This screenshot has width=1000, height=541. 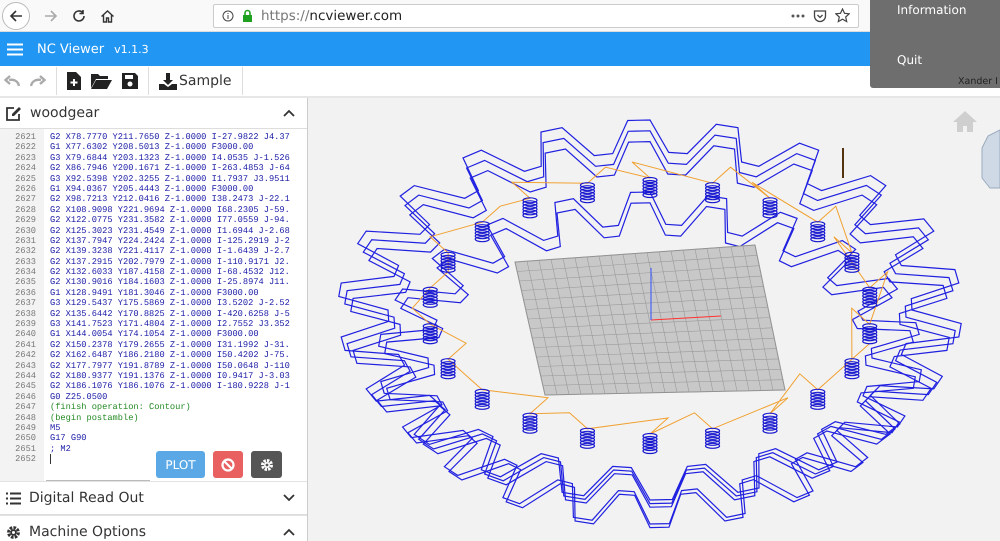 I want to click on line-number: 2635, so click(x=25, y=282).